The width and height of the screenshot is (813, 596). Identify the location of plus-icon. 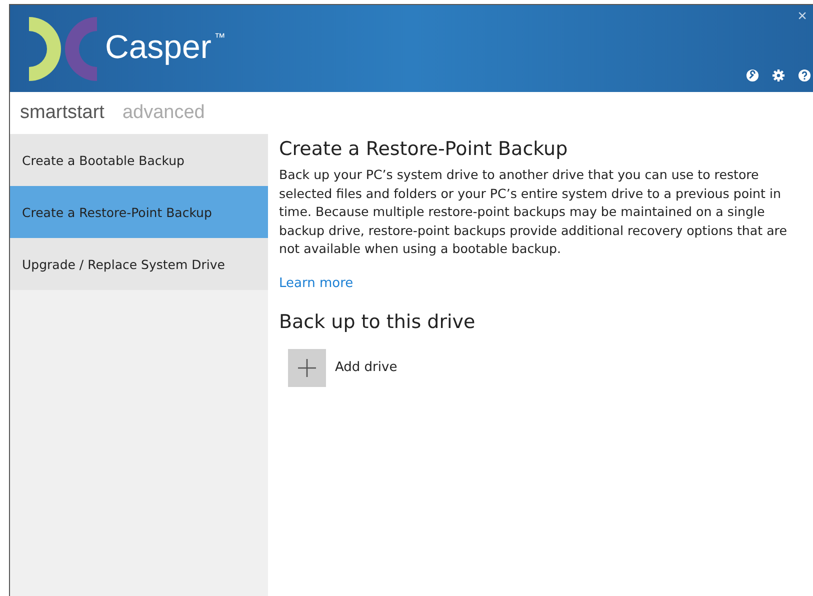
(307, 367).